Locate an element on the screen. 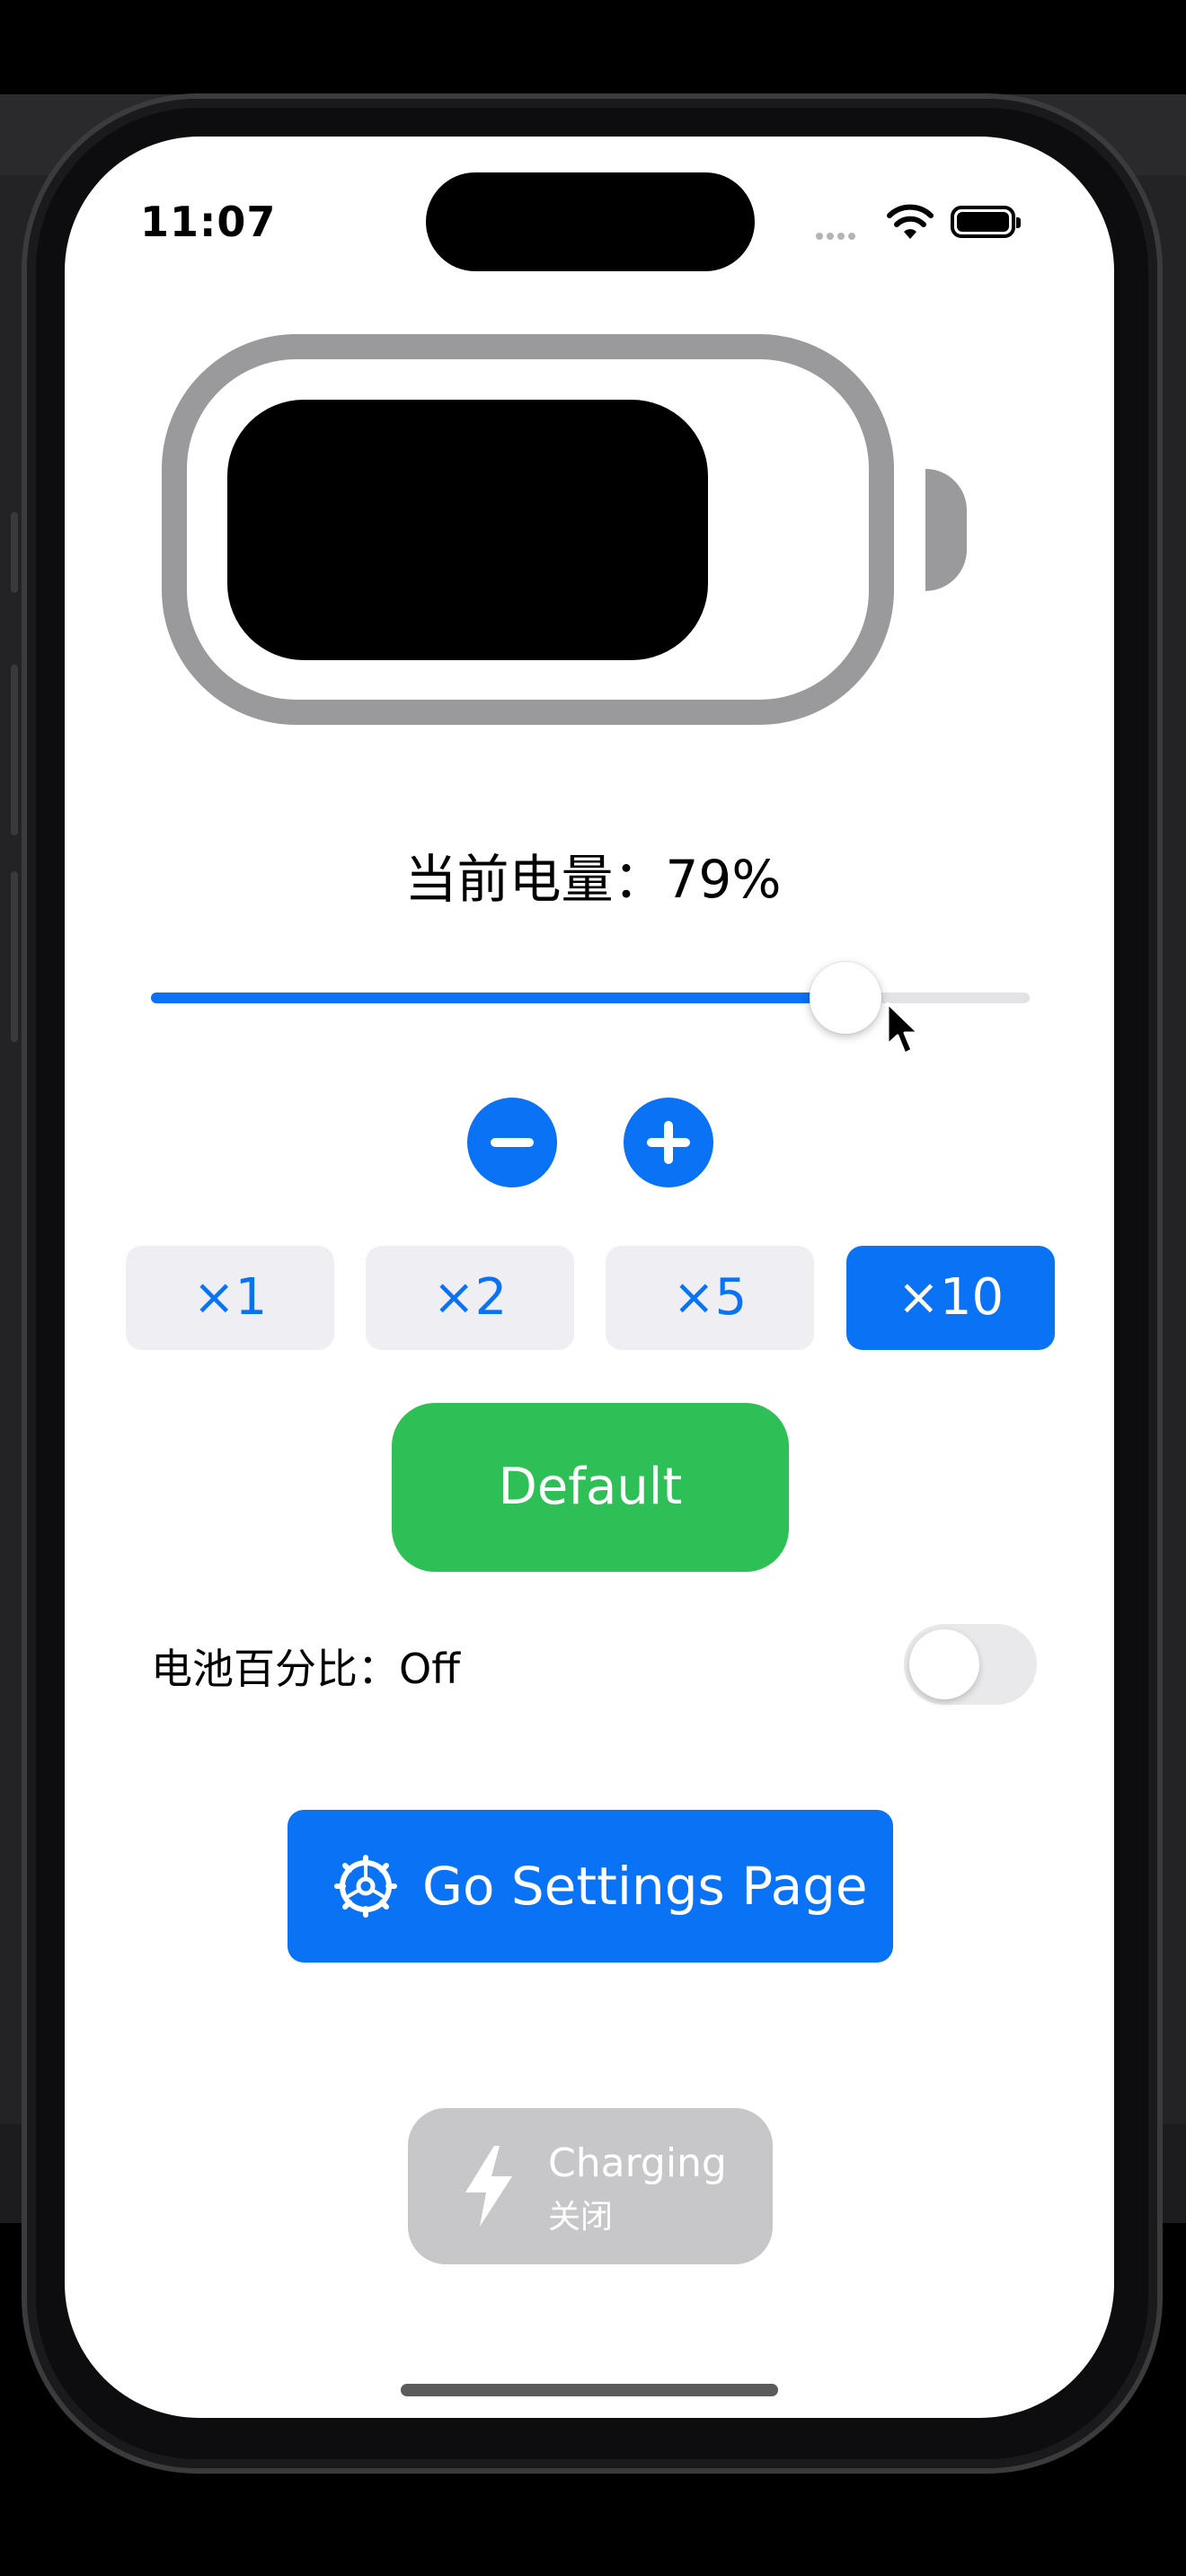  charging-title: Charging is located at coordinates (637, 2163).